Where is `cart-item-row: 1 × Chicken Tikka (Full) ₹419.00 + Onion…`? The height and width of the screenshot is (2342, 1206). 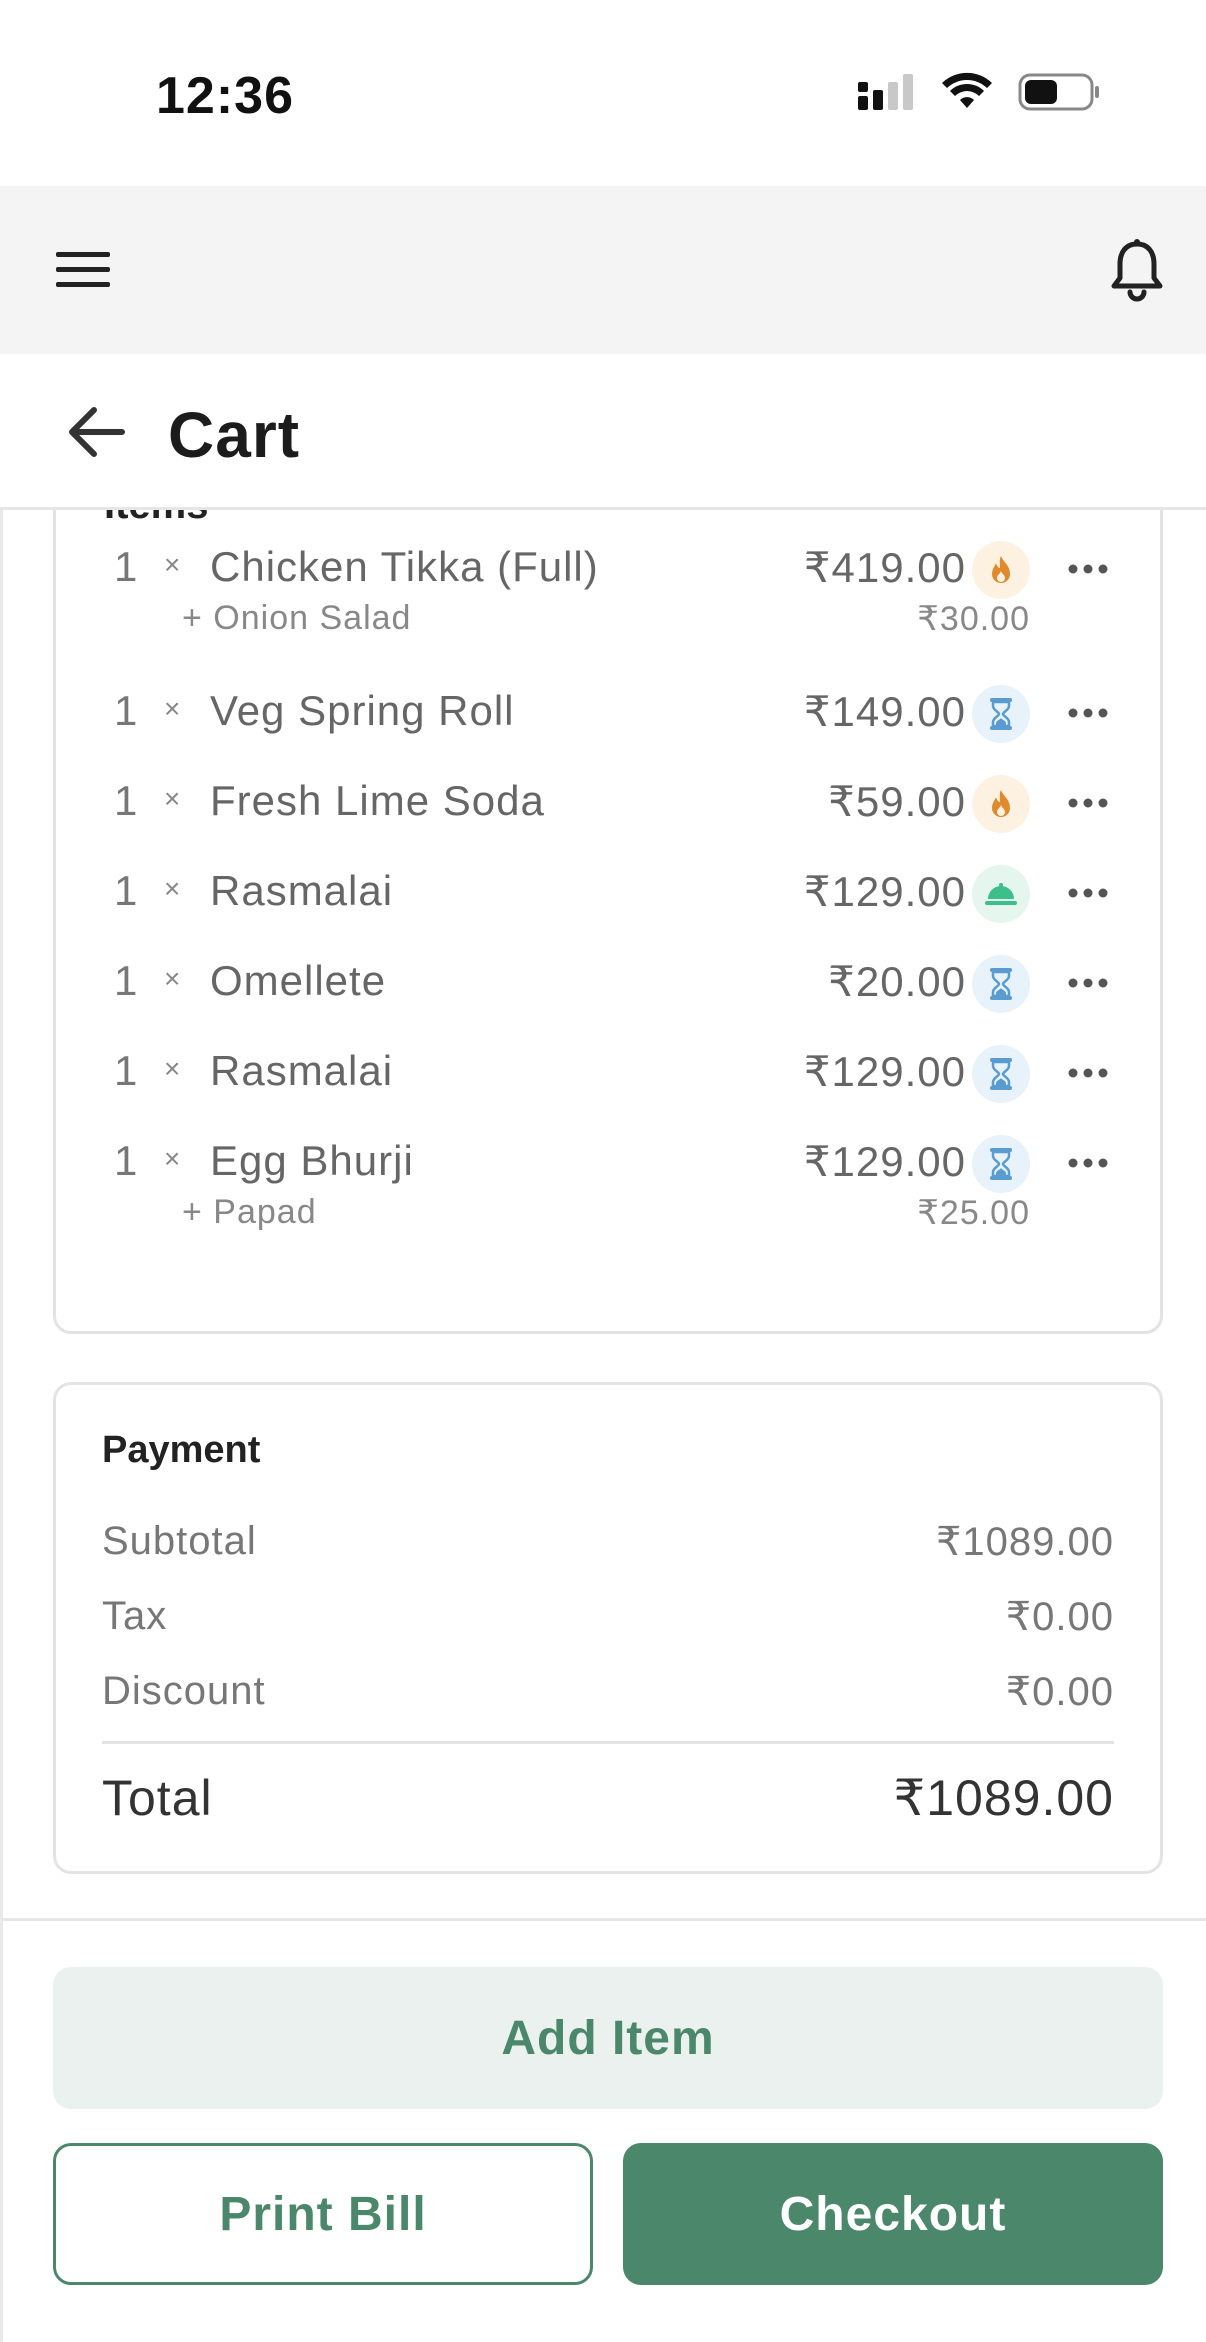
cart-item-row: 1 × Chicken Tikka (Full) ₹419.00 + Onion… is located at coordinates (608, 585).